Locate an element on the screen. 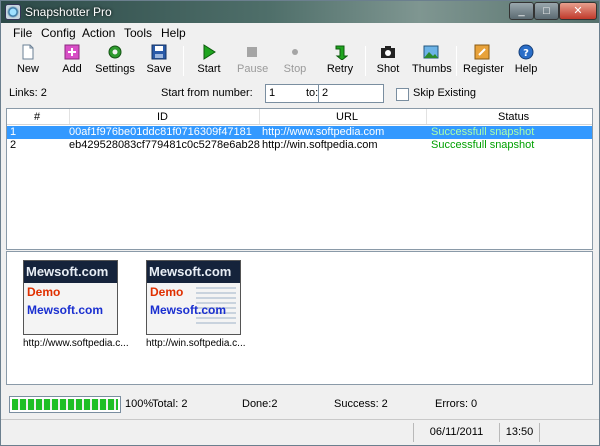 The image size is (600, 446). help-button: ? Help is located at coordinates (526, 61).